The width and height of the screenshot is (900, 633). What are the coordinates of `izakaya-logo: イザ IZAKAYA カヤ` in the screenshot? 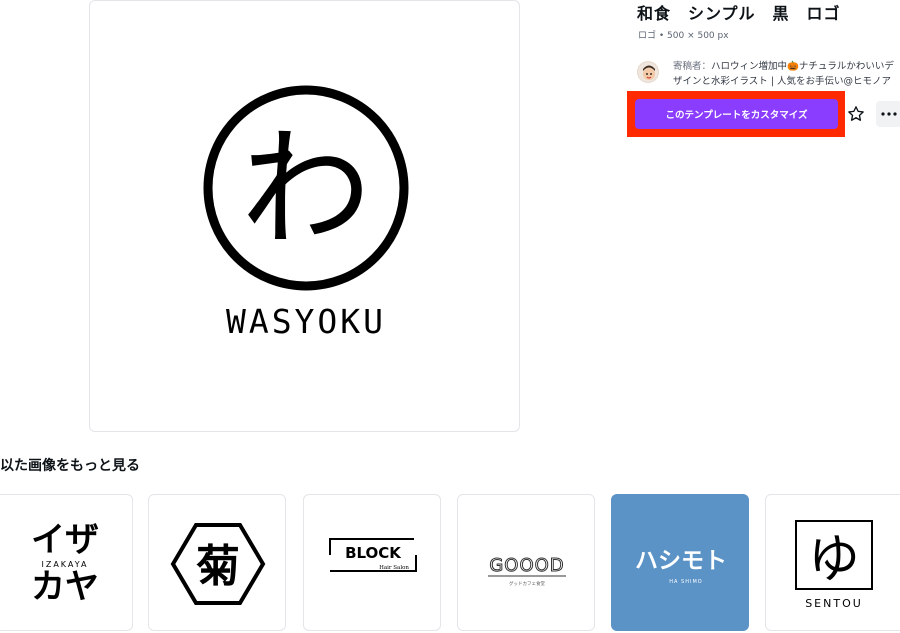 It's located at (65, 563).